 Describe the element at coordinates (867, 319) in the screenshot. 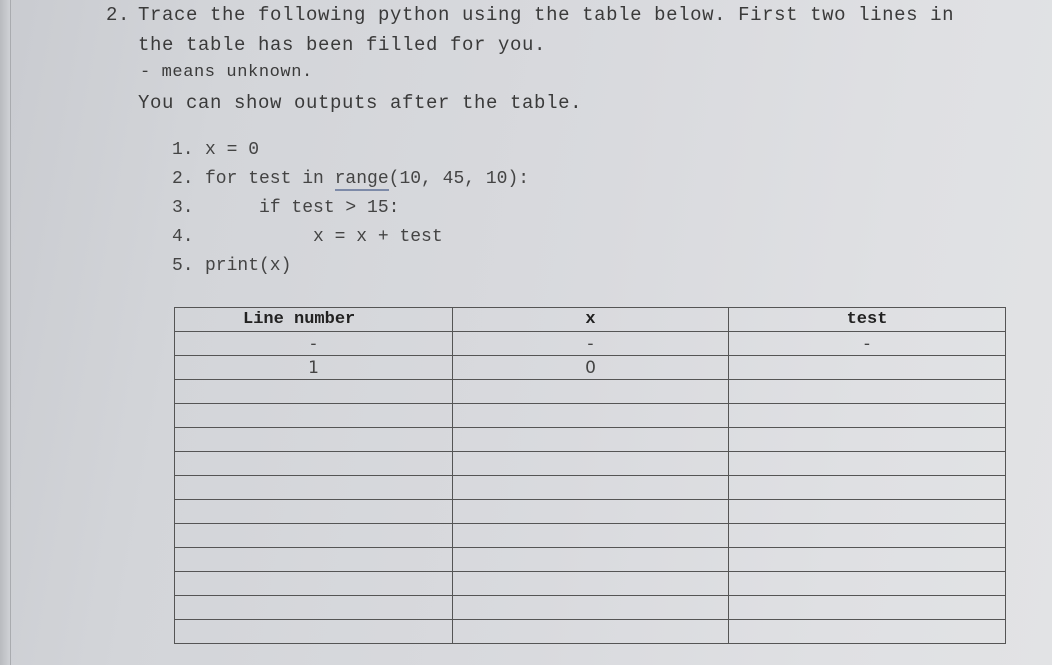

I see `header-test: test` at that location.